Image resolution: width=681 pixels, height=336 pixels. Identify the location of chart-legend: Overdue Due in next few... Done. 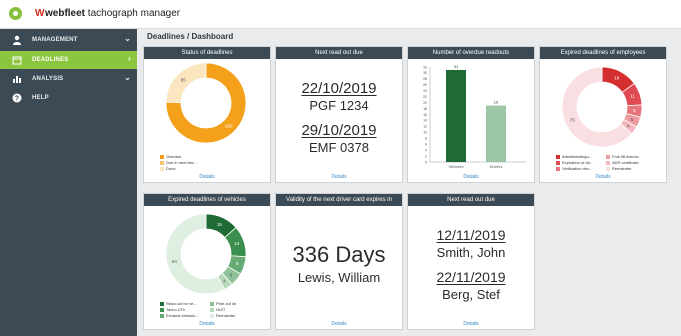
(178, 163).